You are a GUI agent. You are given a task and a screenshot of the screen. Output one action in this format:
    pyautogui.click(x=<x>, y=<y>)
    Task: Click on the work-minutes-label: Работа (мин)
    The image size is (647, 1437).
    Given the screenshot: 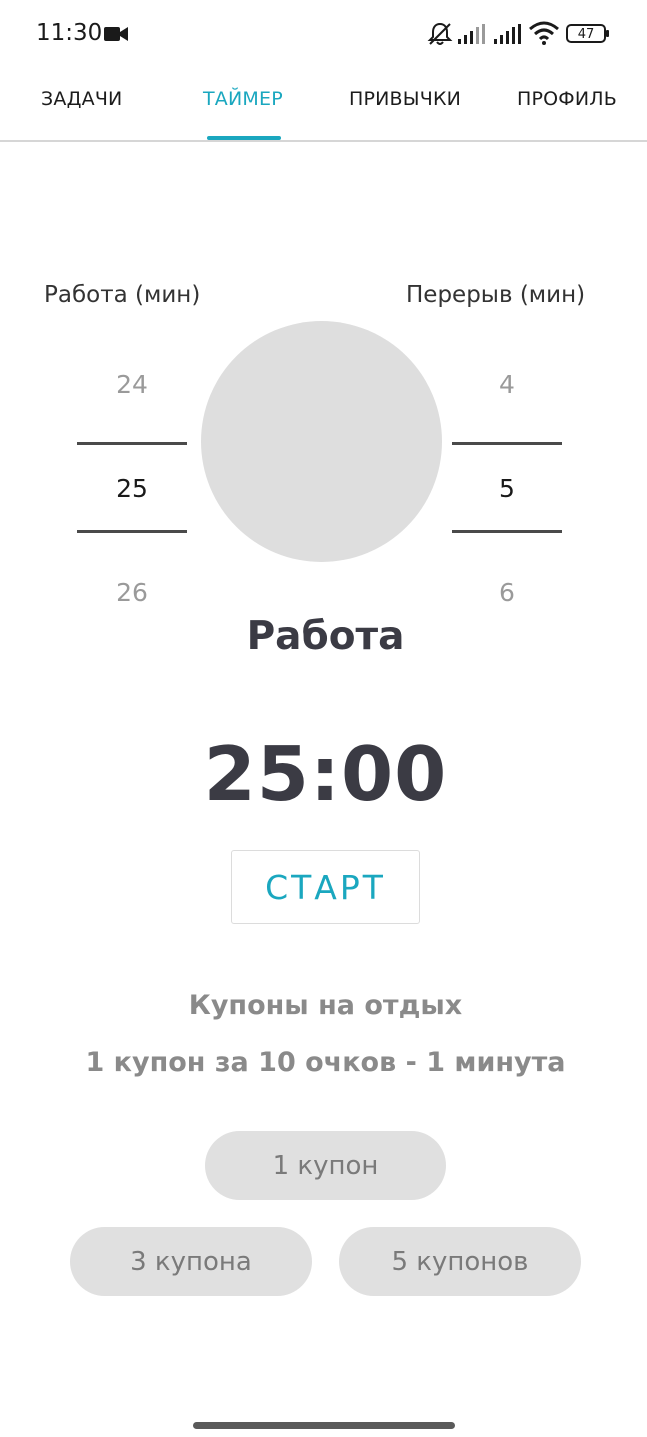 What is the action you would take?
    pyautogui.click(x=122, y=295)
    